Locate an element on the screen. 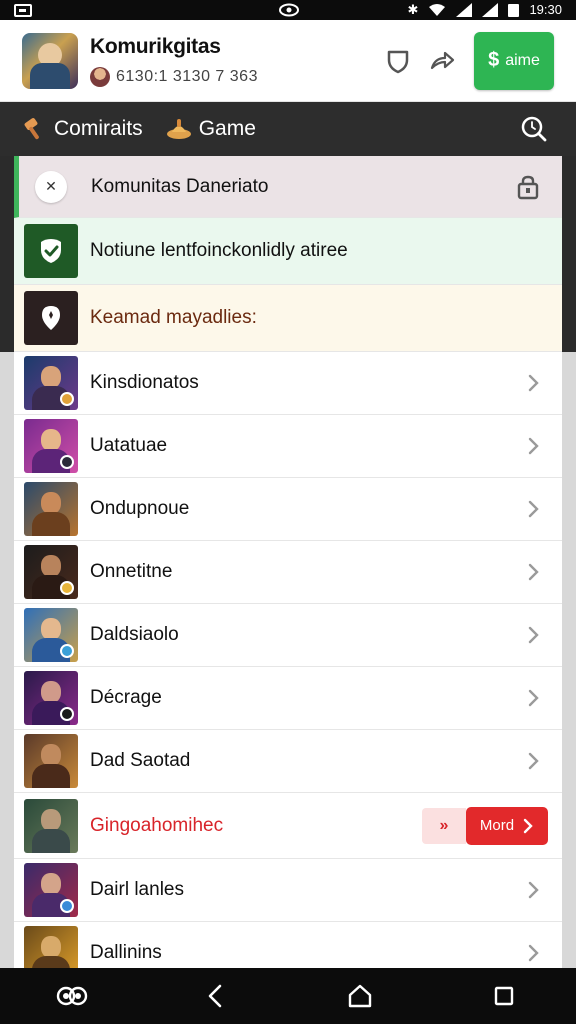  side-light-right is located at coordinates (569, 660).